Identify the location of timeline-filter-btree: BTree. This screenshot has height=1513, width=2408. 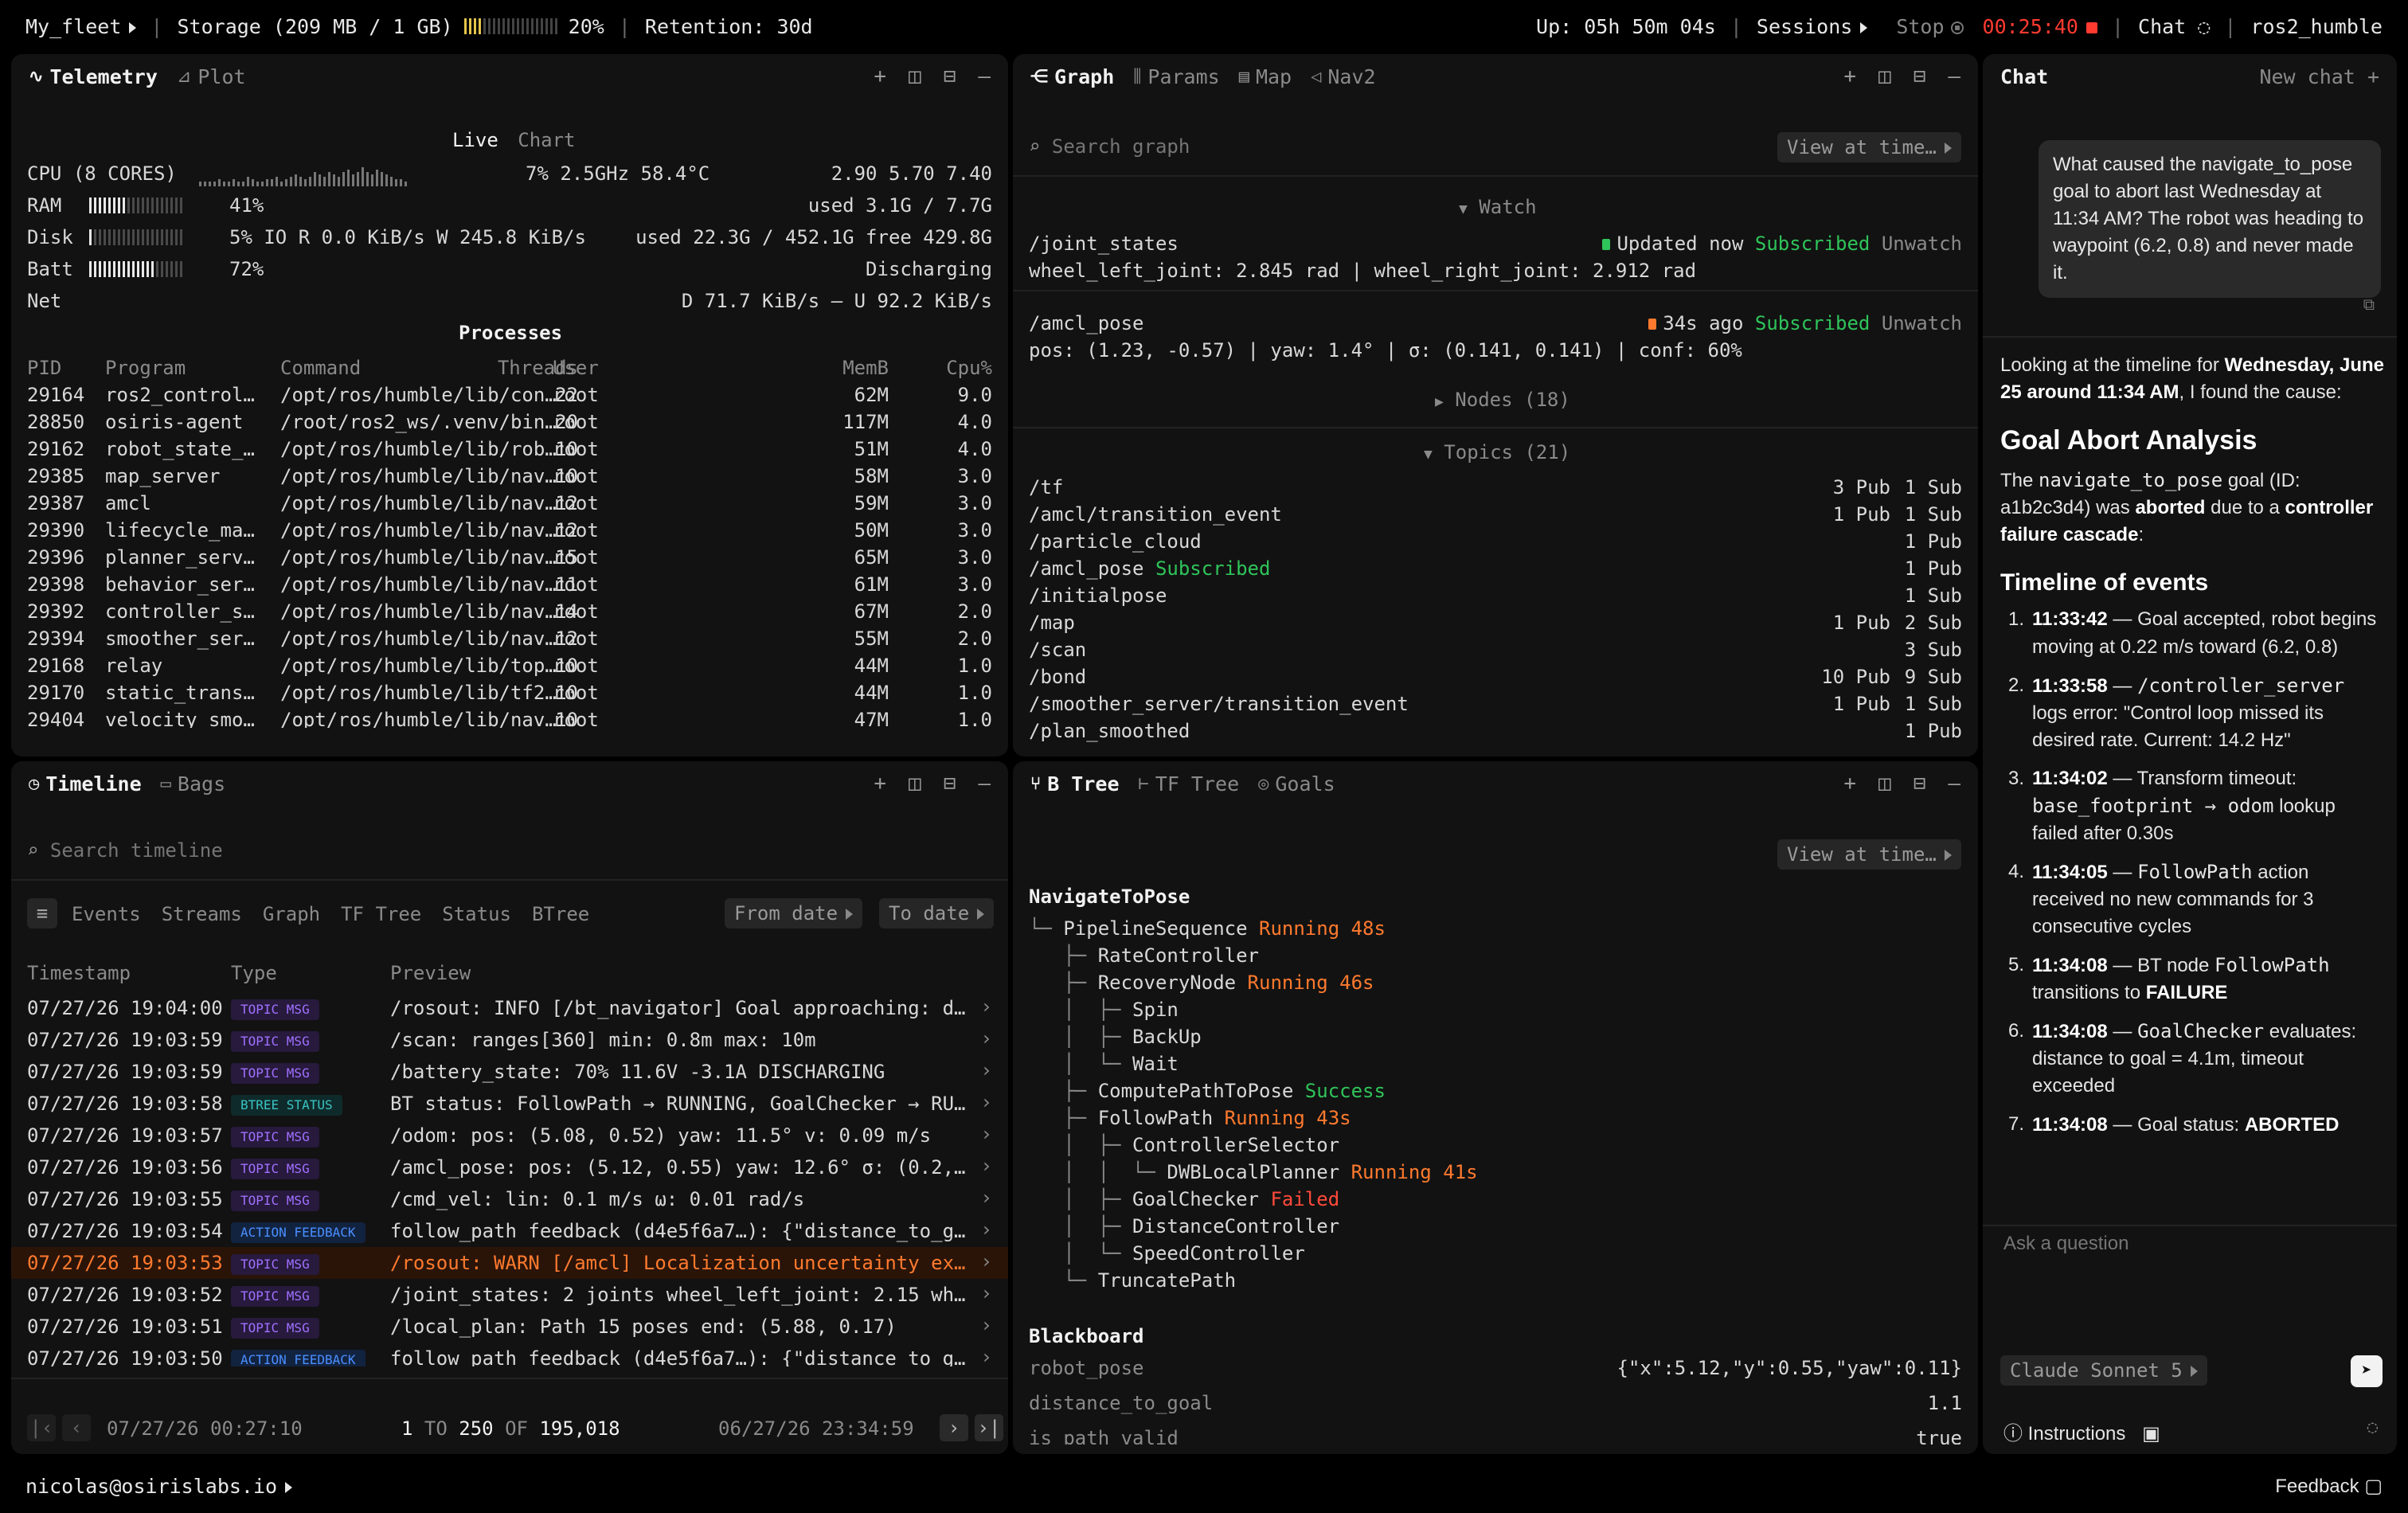
(560, 914).